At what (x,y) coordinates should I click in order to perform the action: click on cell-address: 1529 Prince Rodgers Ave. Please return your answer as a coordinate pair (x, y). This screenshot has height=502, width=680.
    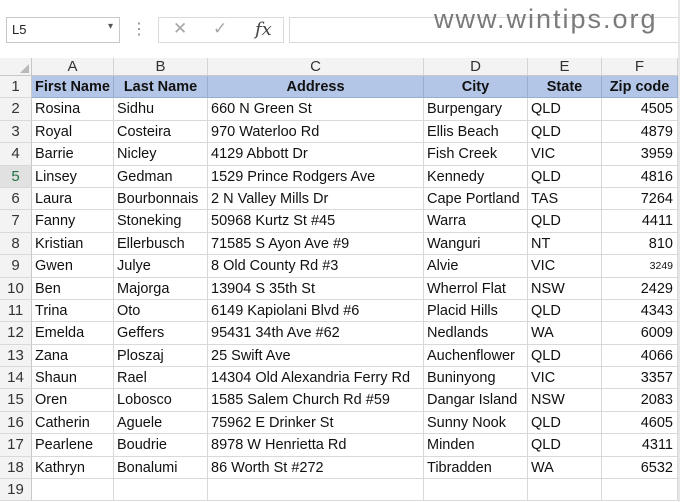
    Looking at the image, I should click on (316, 176).